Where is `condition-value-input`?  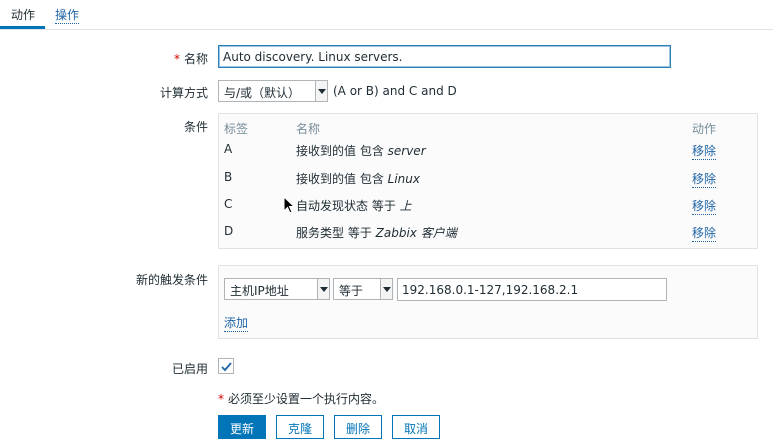
condition-value-input is located at coordinates (532, 289).